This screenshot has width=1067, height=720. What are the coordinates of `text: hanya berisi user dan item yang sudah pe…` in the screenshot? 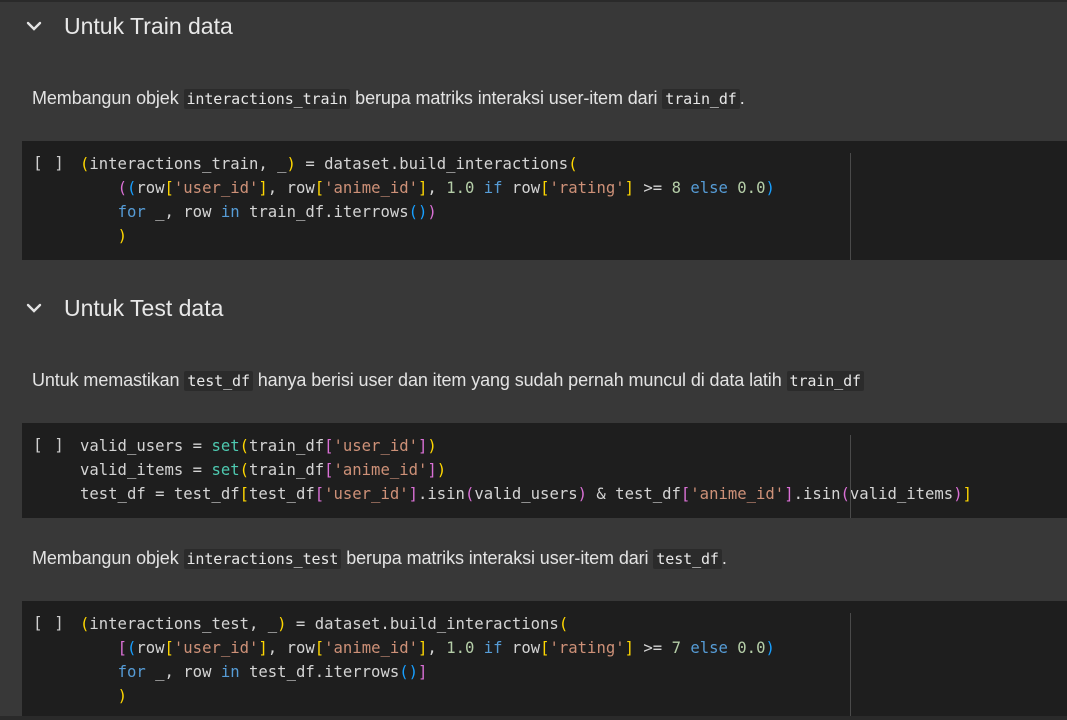 It's located at (519, 380).